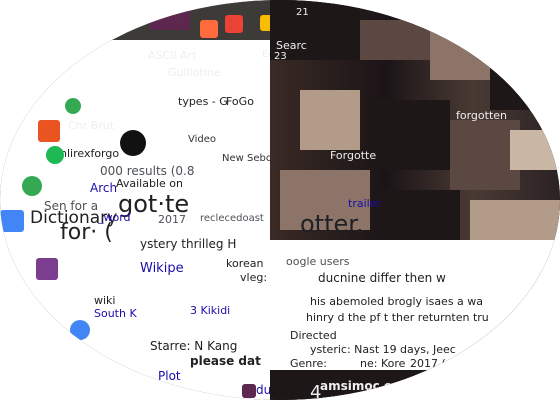 The width and height of the screenshot is (560, 400). I want to click on days-text: days, Jeec, so click(428, 349).